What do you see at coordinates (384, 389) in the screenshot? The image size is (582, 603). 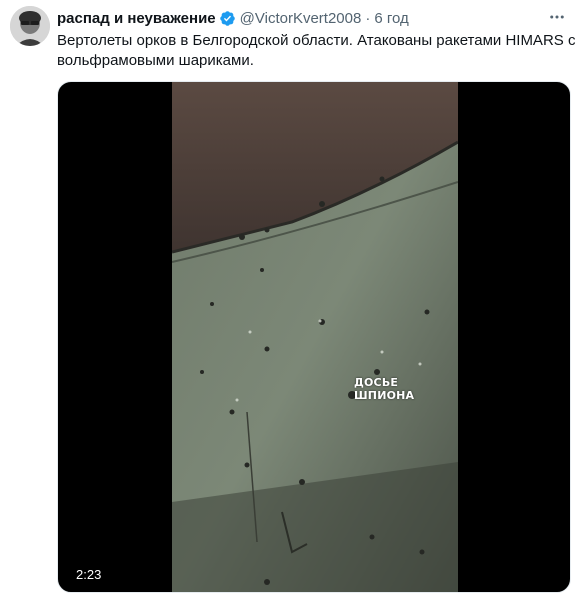 I see `video-overlay-text: ДОСЬЕ ШПИОНА` at bounding box center [384, 389].